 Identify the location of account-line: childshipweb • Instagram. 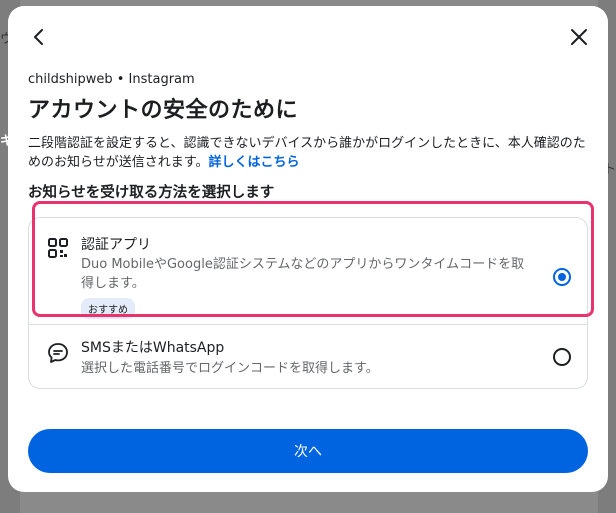
(111, 79).